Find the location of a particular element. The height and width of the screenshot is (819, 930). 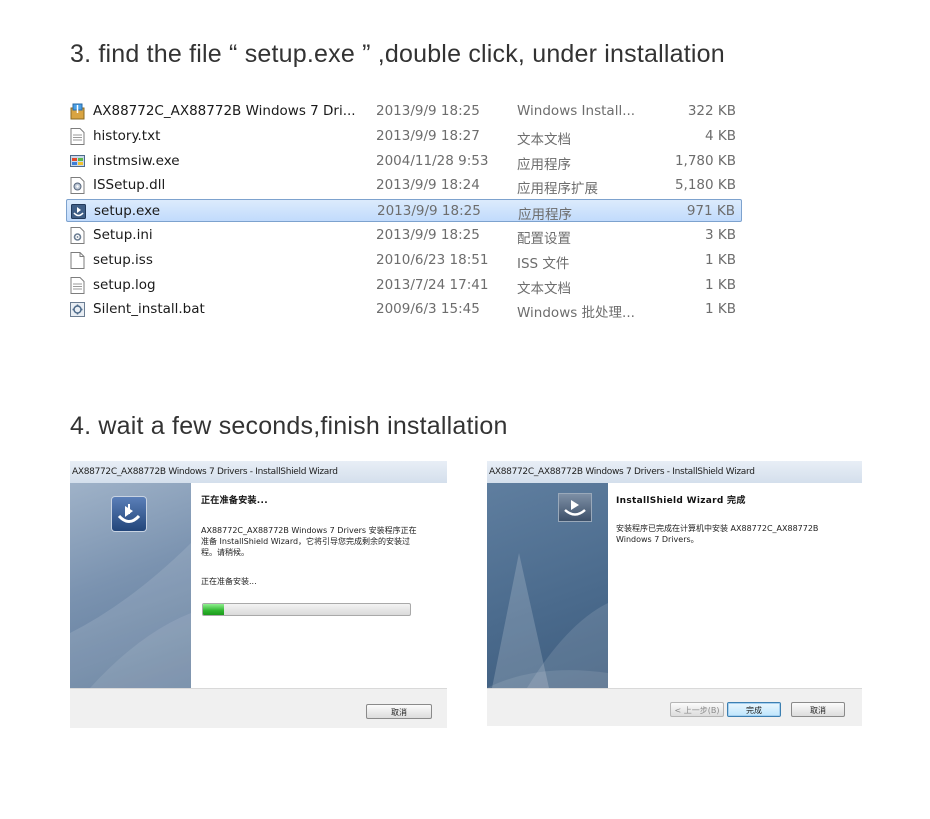

file-row: setup.log 2013/7/24 17:41 文本文档 1 KB is located at coordinates (404, 285).